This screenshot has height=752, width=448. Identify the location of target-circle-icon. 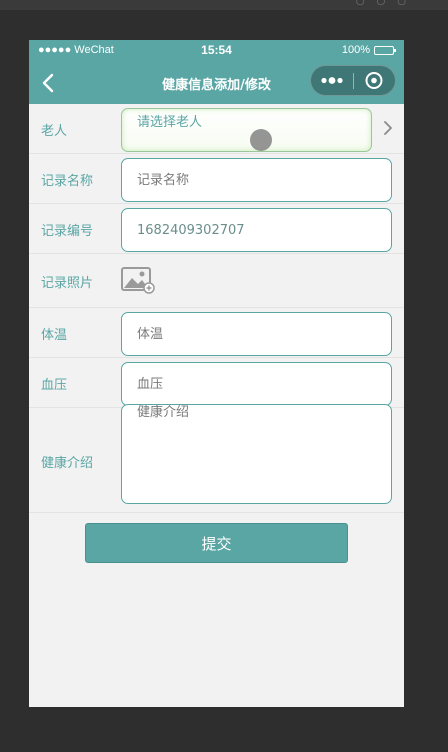
(374, 80).